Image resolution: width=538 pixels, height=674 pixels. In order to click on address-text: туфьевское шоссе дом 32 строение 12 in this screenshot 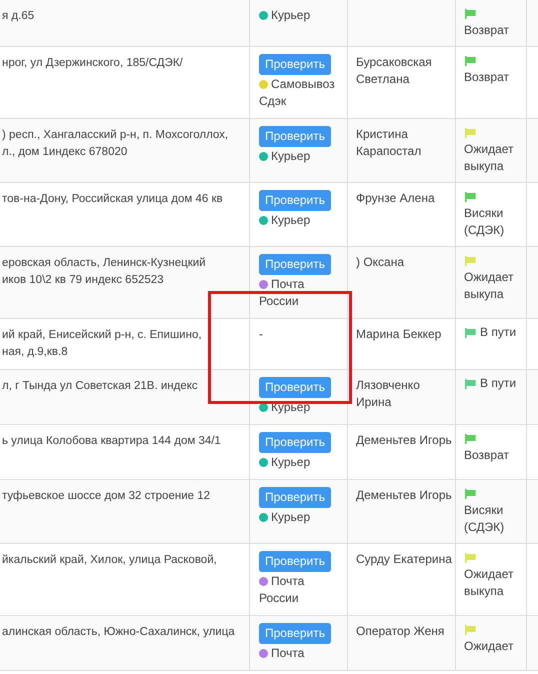, I will do `click(107, 496)`.